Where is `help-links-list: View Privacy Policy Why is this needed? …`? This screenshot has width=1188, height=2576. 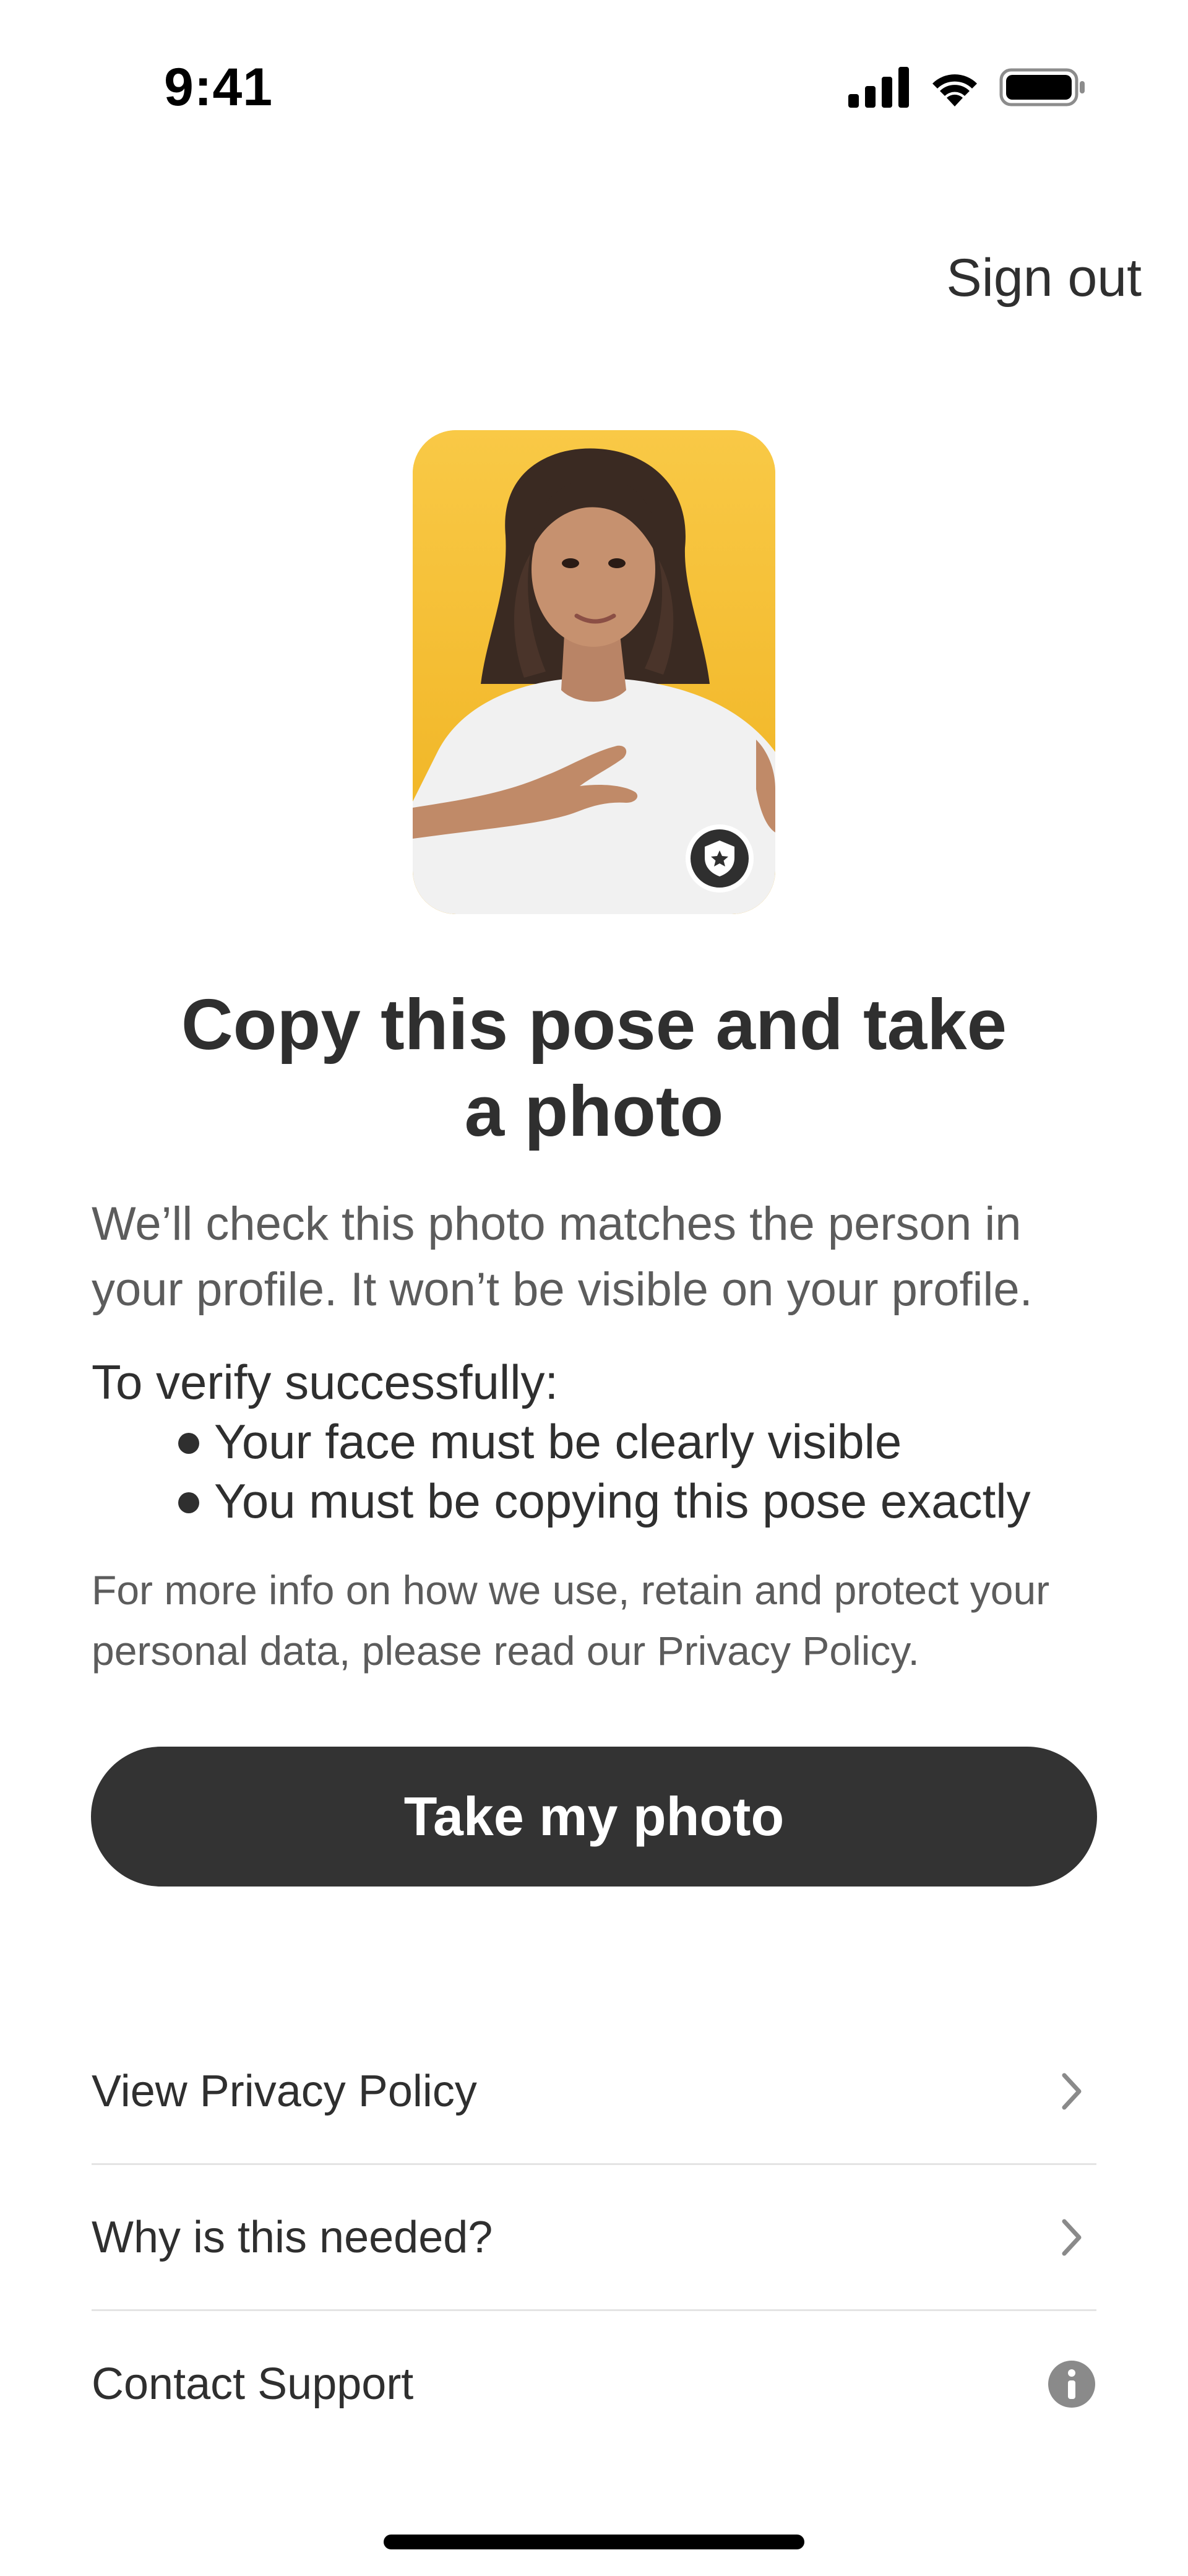
help-links-list: View Privacy Policy Why is this needed? … is located at coordinates (594, 2238).